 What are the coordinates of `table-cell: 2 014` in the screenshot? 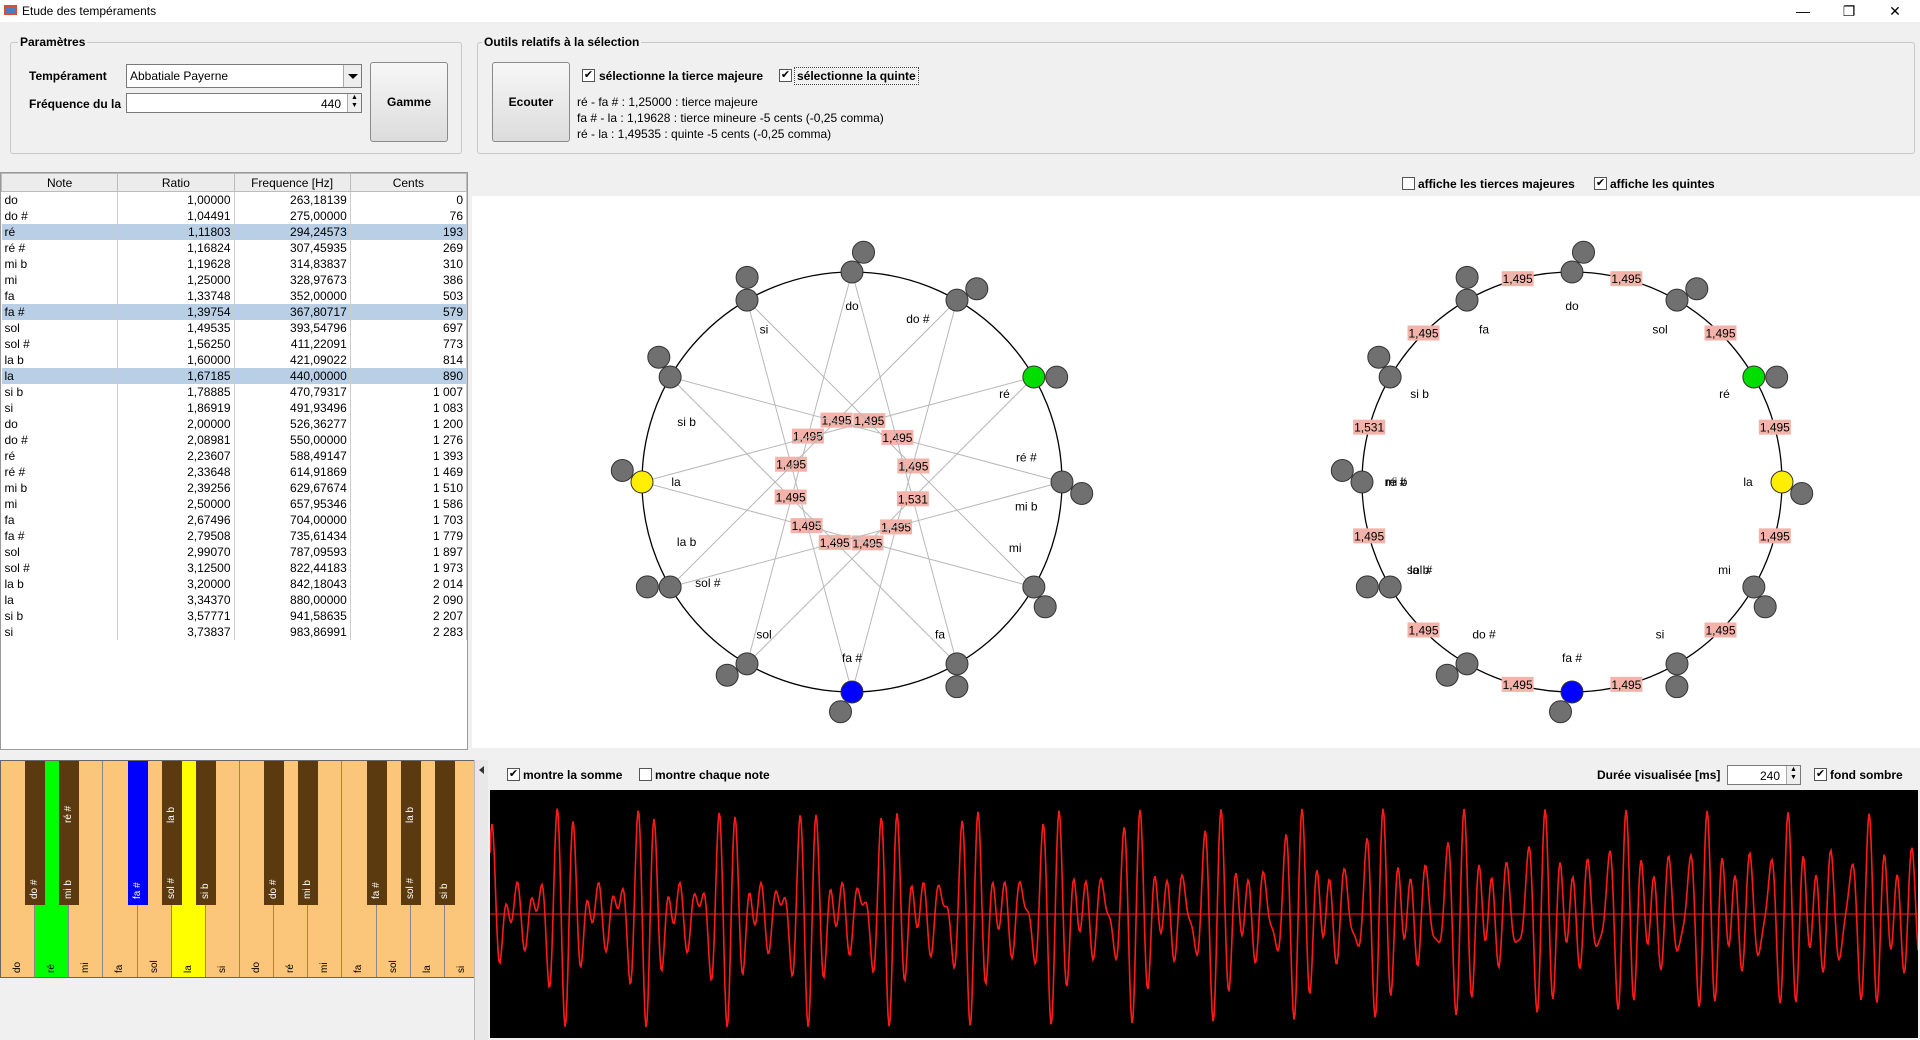 It's located at (408, 584).